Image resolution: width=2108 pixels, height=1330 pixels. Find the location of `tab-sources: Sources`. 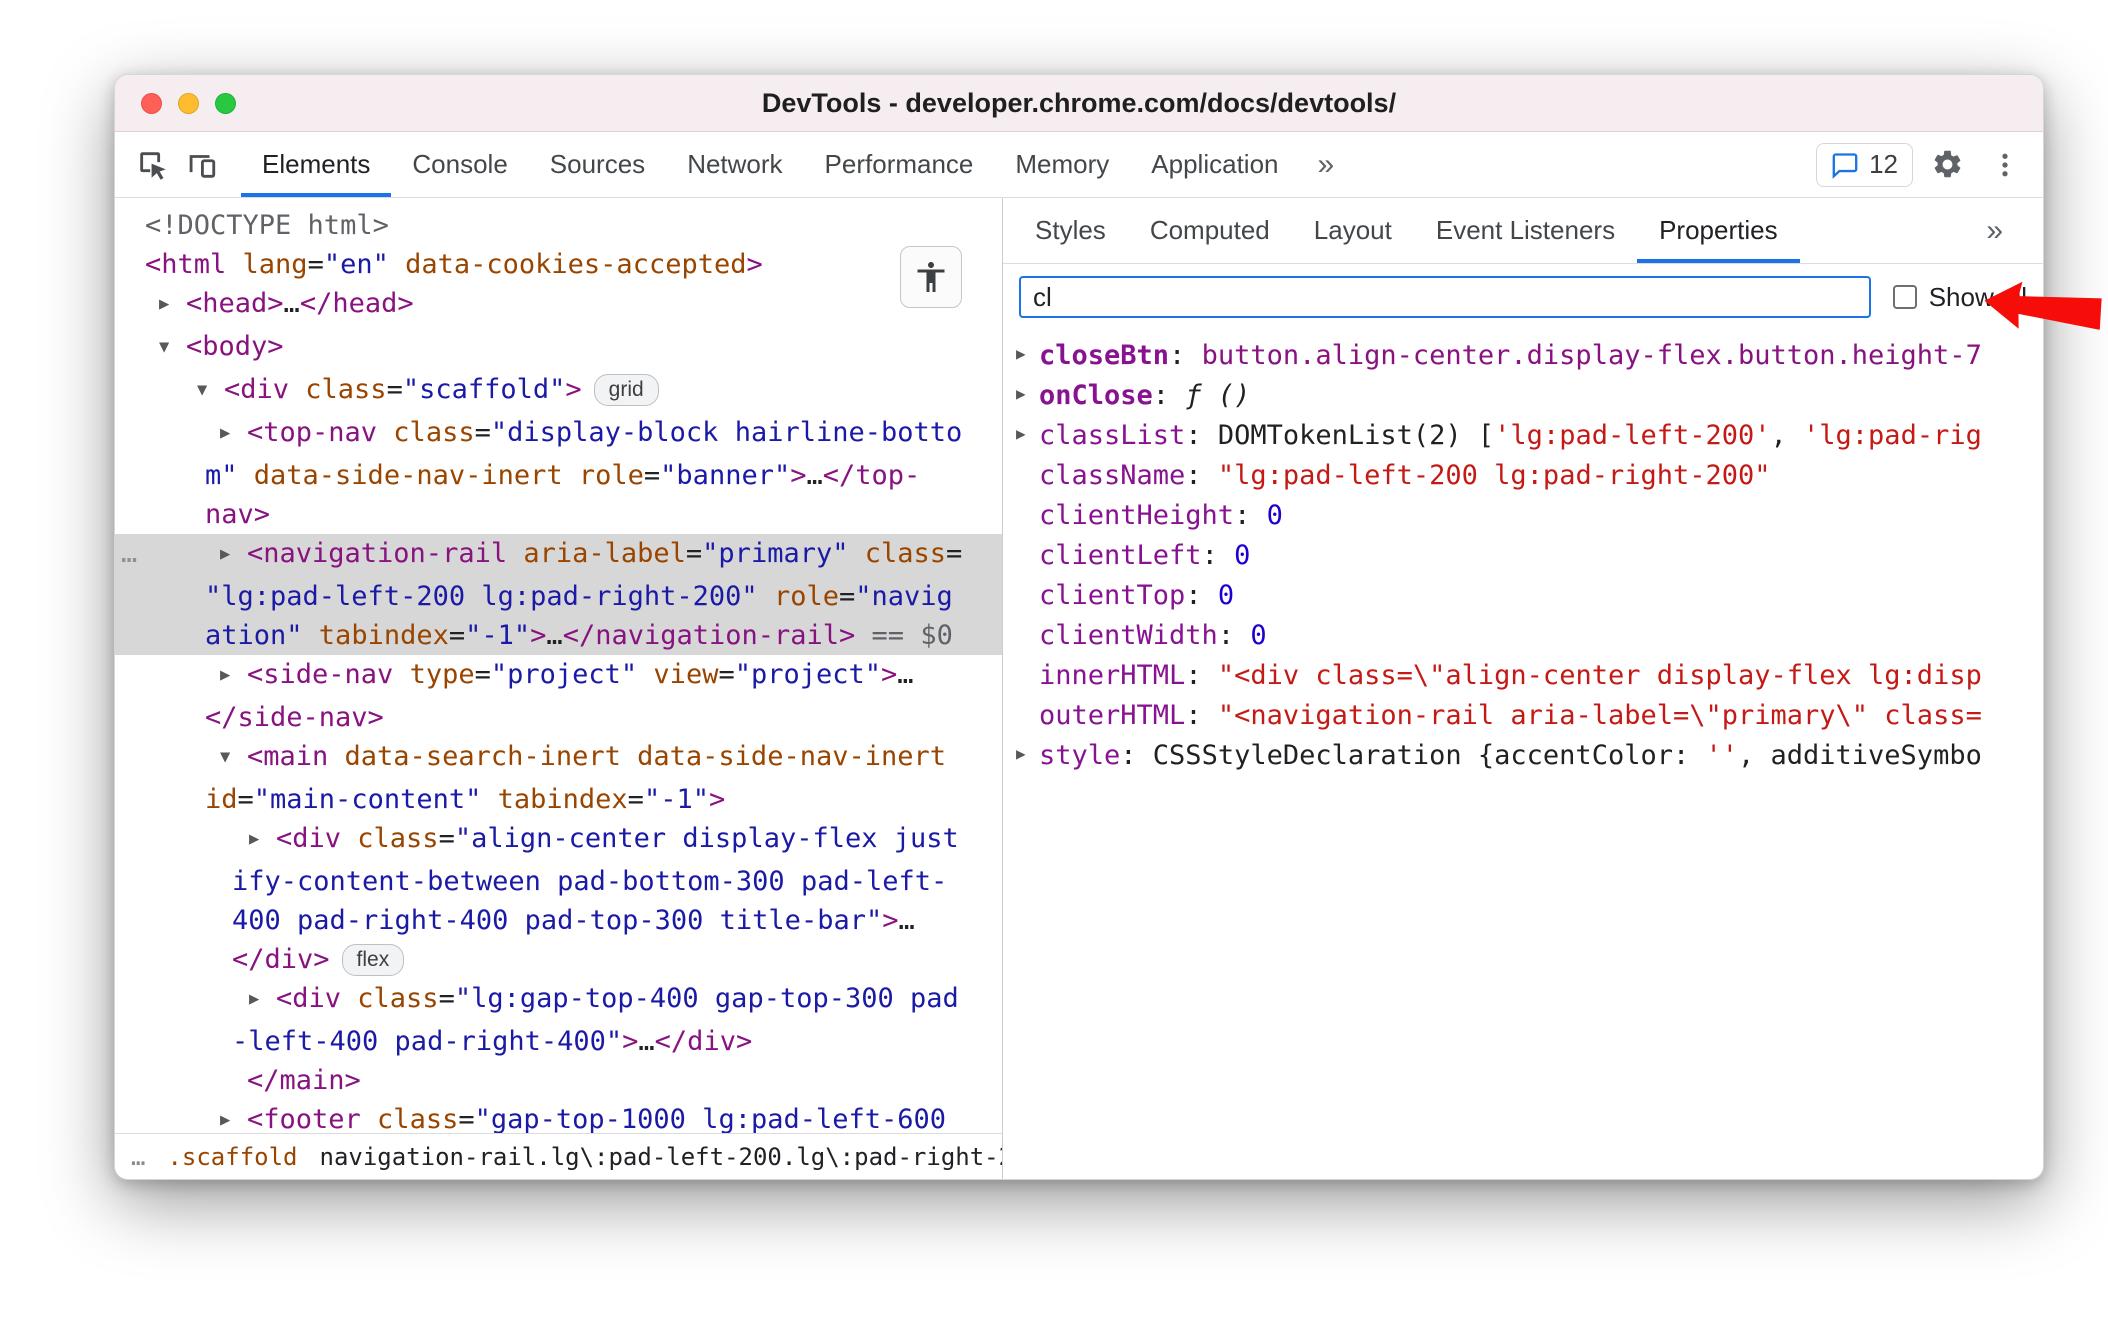

tab-sources: Sources is located at coordinates (597, 164).